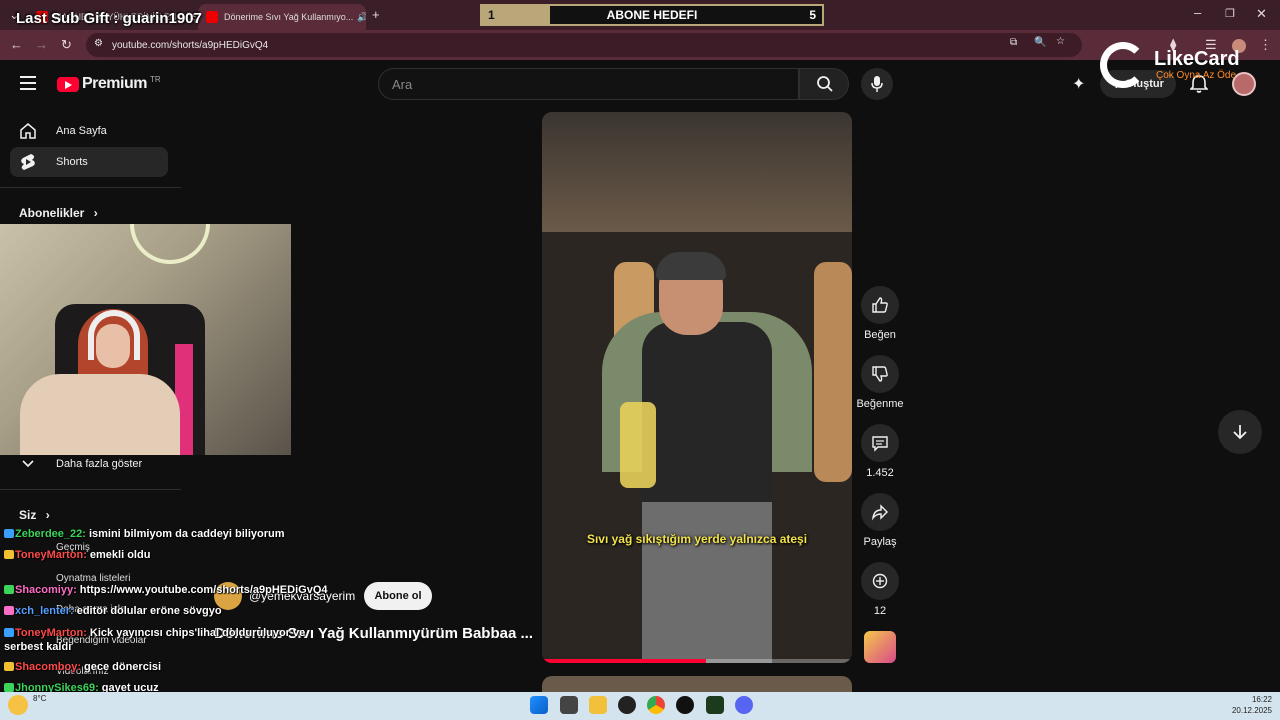 The height and width of the screenshot is (720, 1280). What do you see at coordinates (1265, 45) in the screenshot?
I see `browser-menu-icon: ⋮` at bounding box center [1265, 45].